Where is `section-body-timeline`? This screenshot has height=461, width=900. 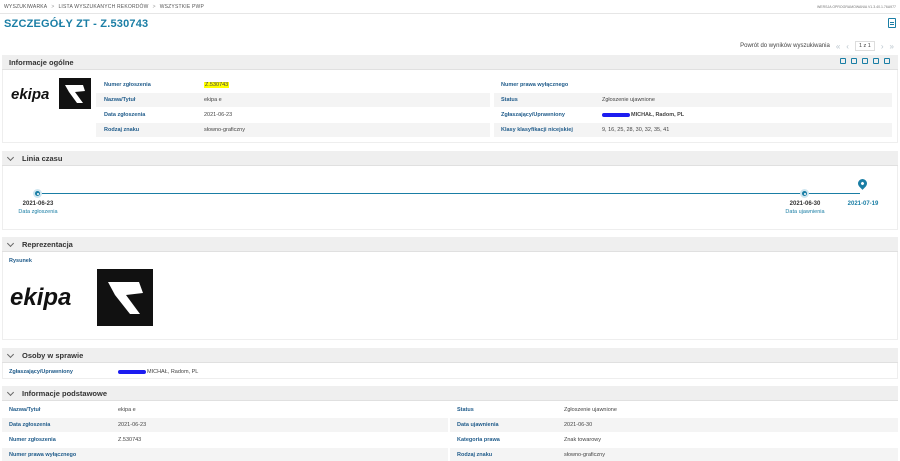
section-body-timeline is located at coordinates (450, 198).